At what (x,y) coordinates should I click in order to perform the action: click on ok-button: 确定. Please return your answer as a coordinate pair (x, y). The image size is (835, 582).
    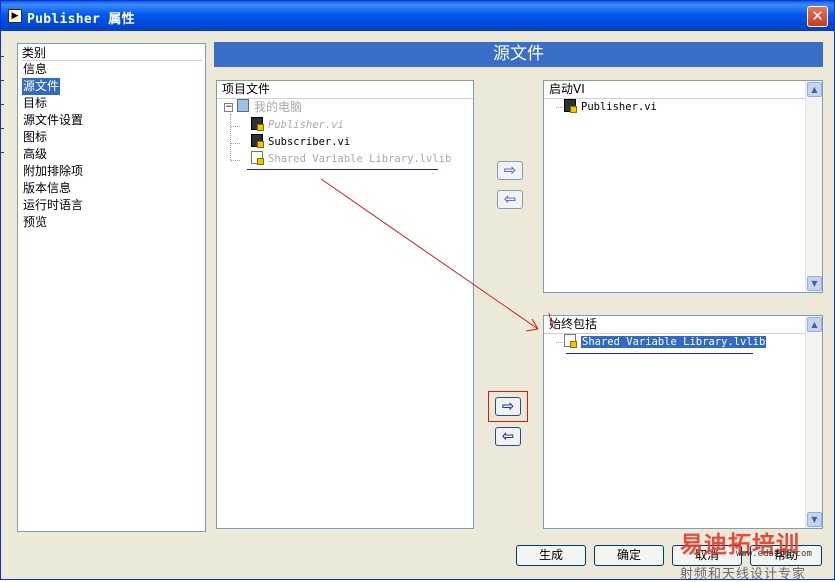
    Looking at the image, I should click on (629, 555).